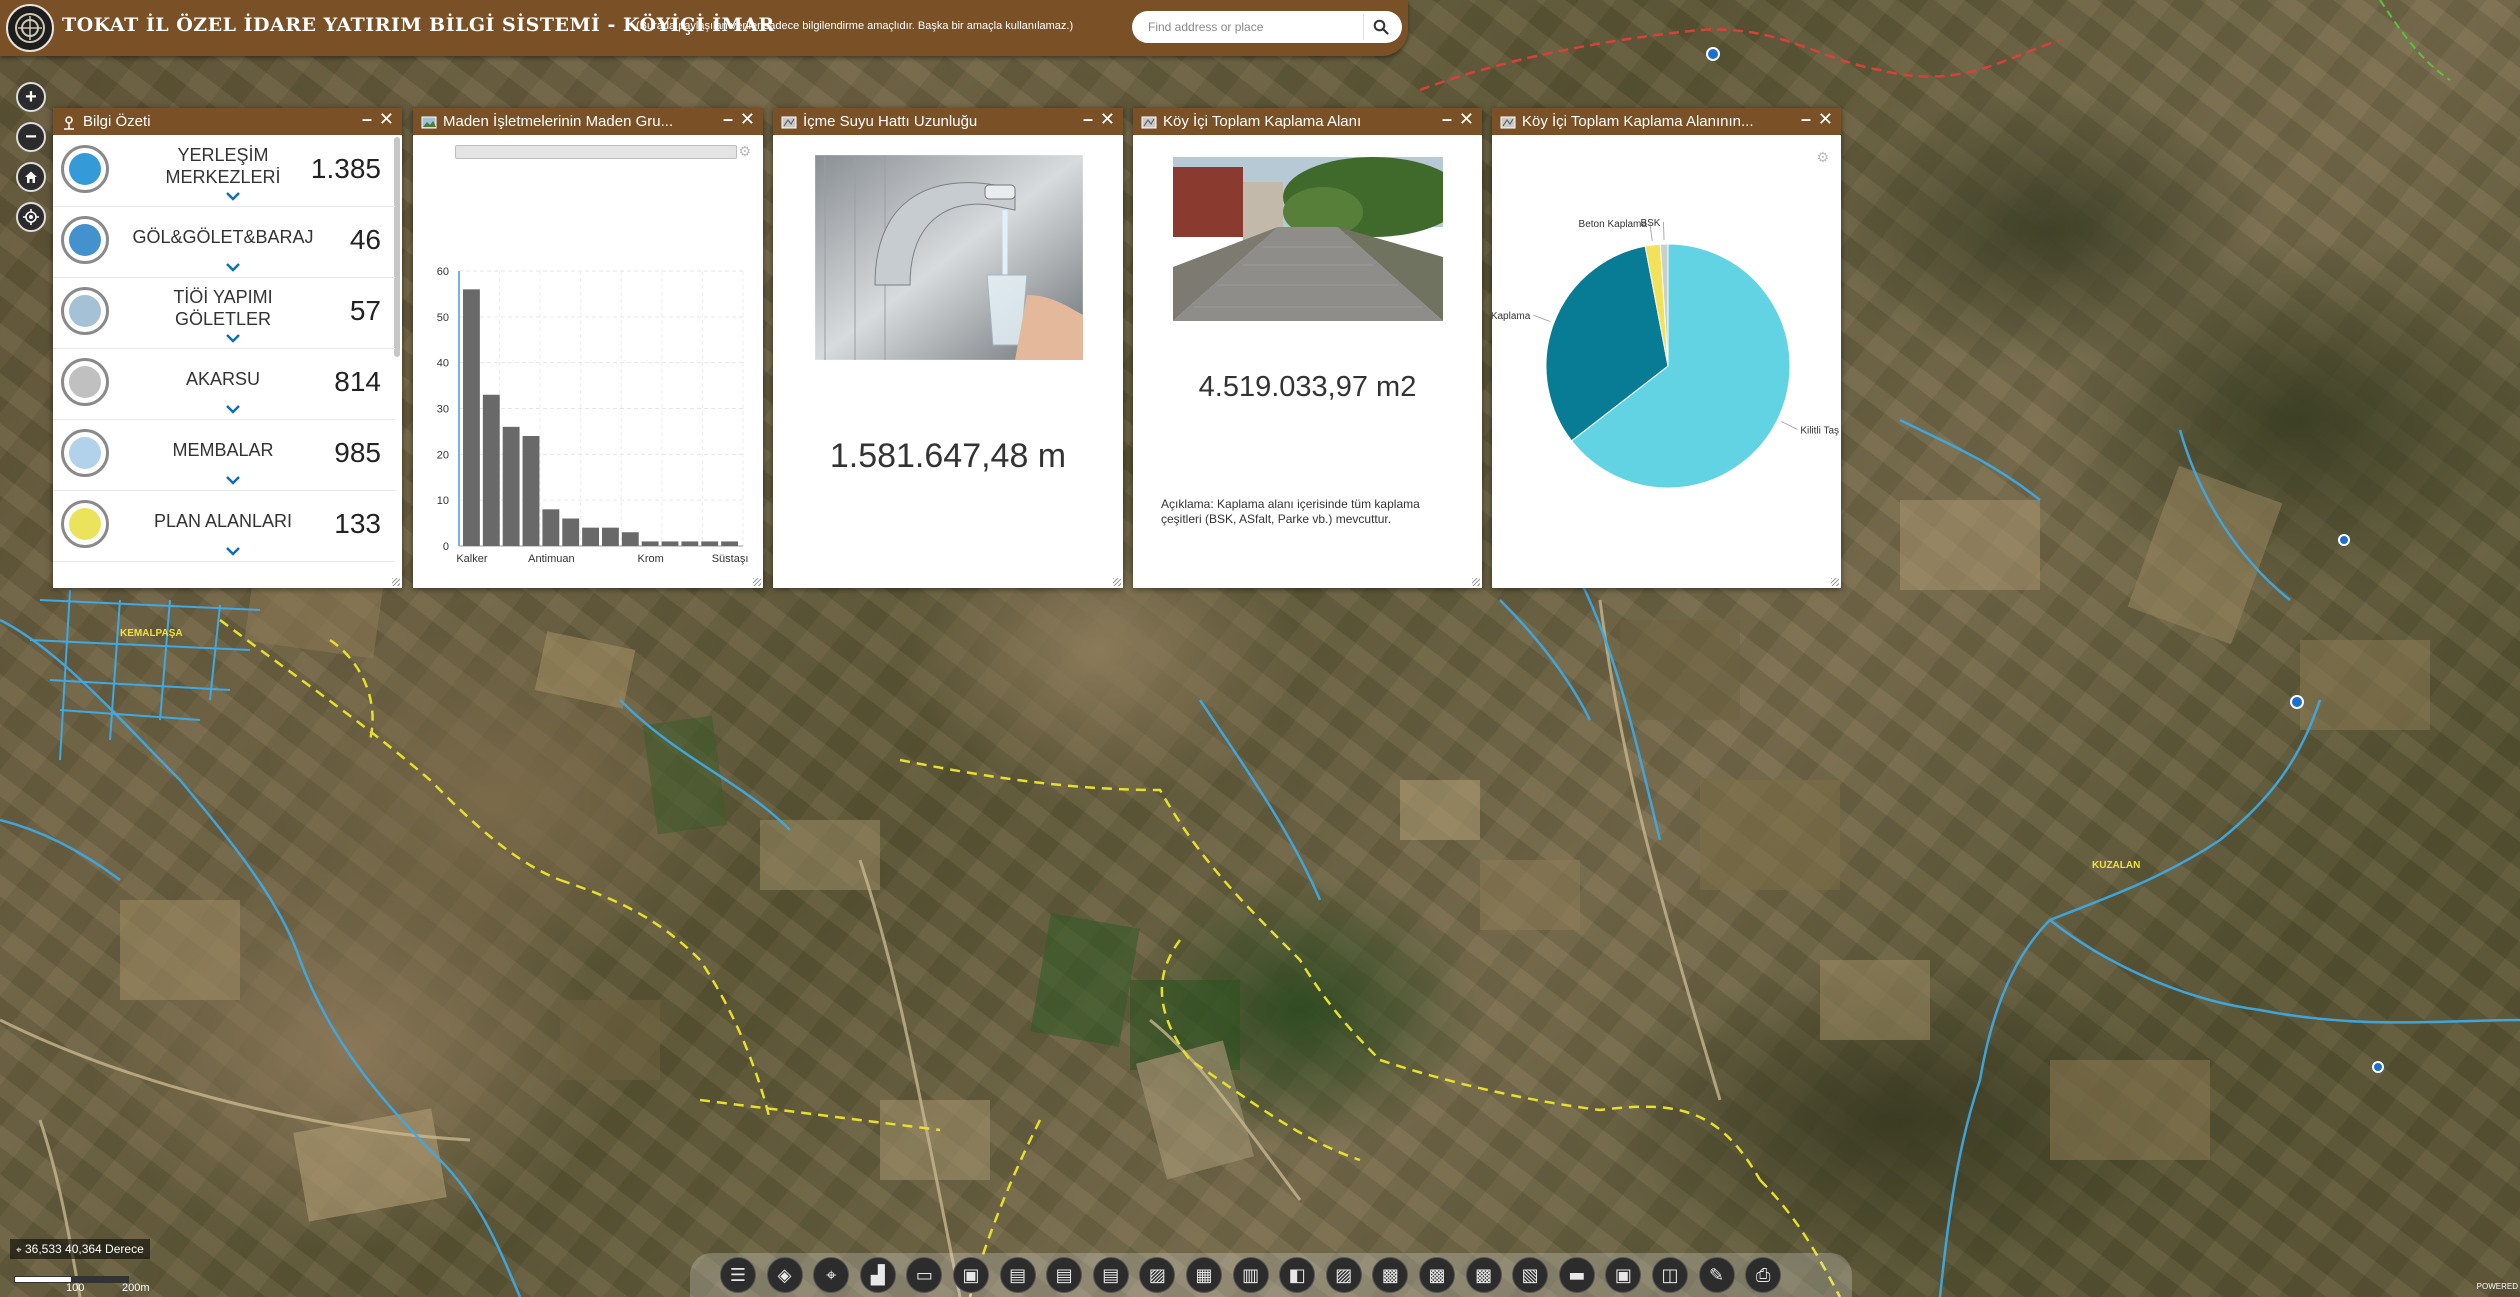  I want to click on panel-header: Bilgi Özeti – ✕, so click(227, 121).